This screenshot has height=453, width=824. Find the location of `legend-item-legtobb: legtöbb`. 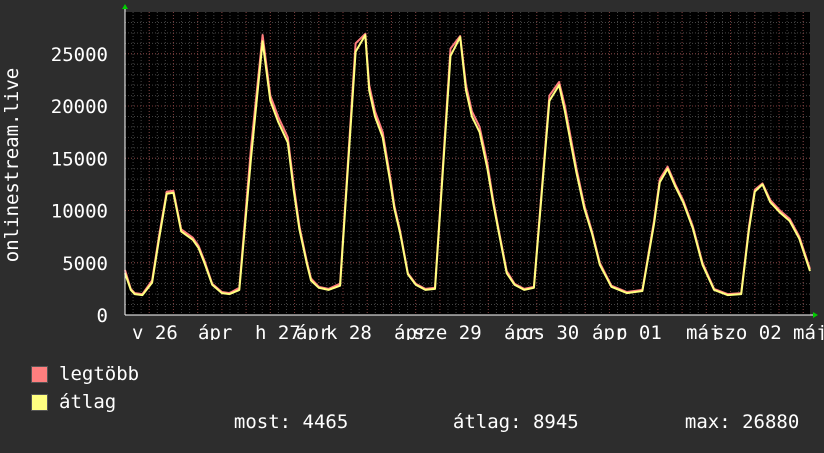

legend-item-legtobb: legtöbb is located at coordinates (85, 374).